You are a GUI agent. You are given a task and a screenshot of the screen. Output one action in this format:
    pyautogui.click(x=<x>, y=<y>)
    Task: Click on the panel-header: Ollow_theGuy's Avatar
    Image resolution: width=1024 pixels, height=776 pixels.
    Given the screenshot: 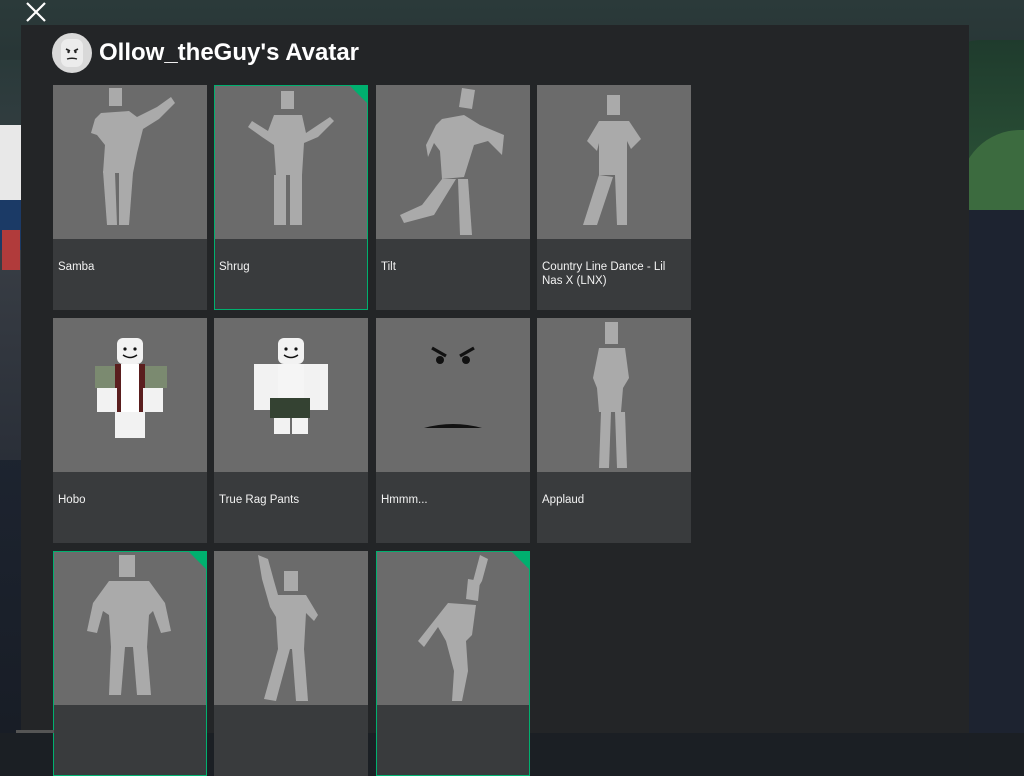 What is the action you would take?
    pyautogui.click(x=205, y=53)
    